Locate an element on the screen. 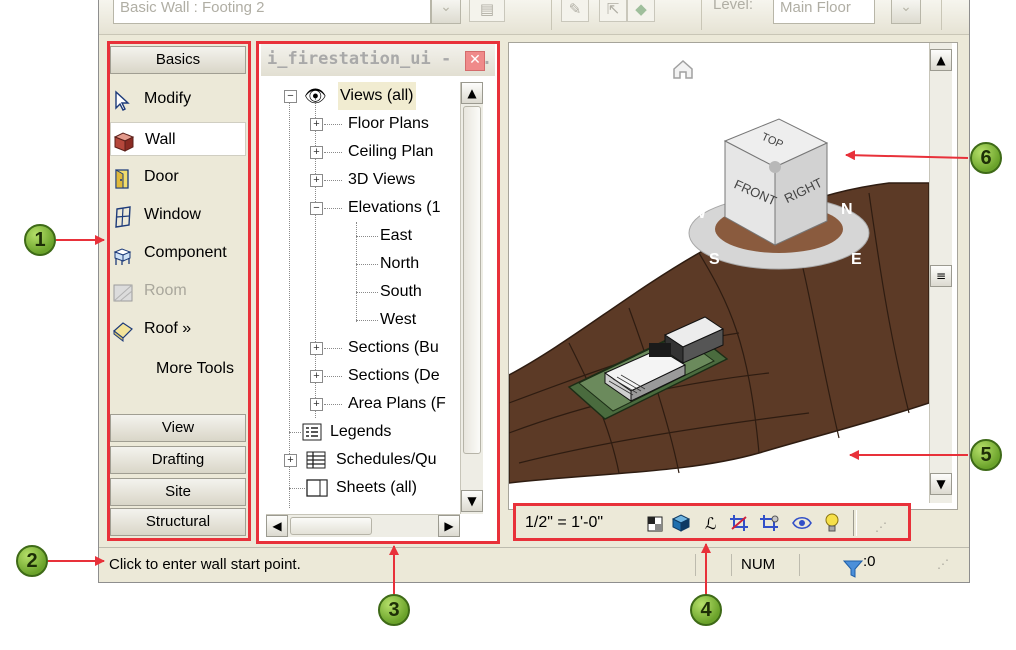 This screenshot has height=650, width=1016. callout-6: 6 is located at coordinates (986, 158).